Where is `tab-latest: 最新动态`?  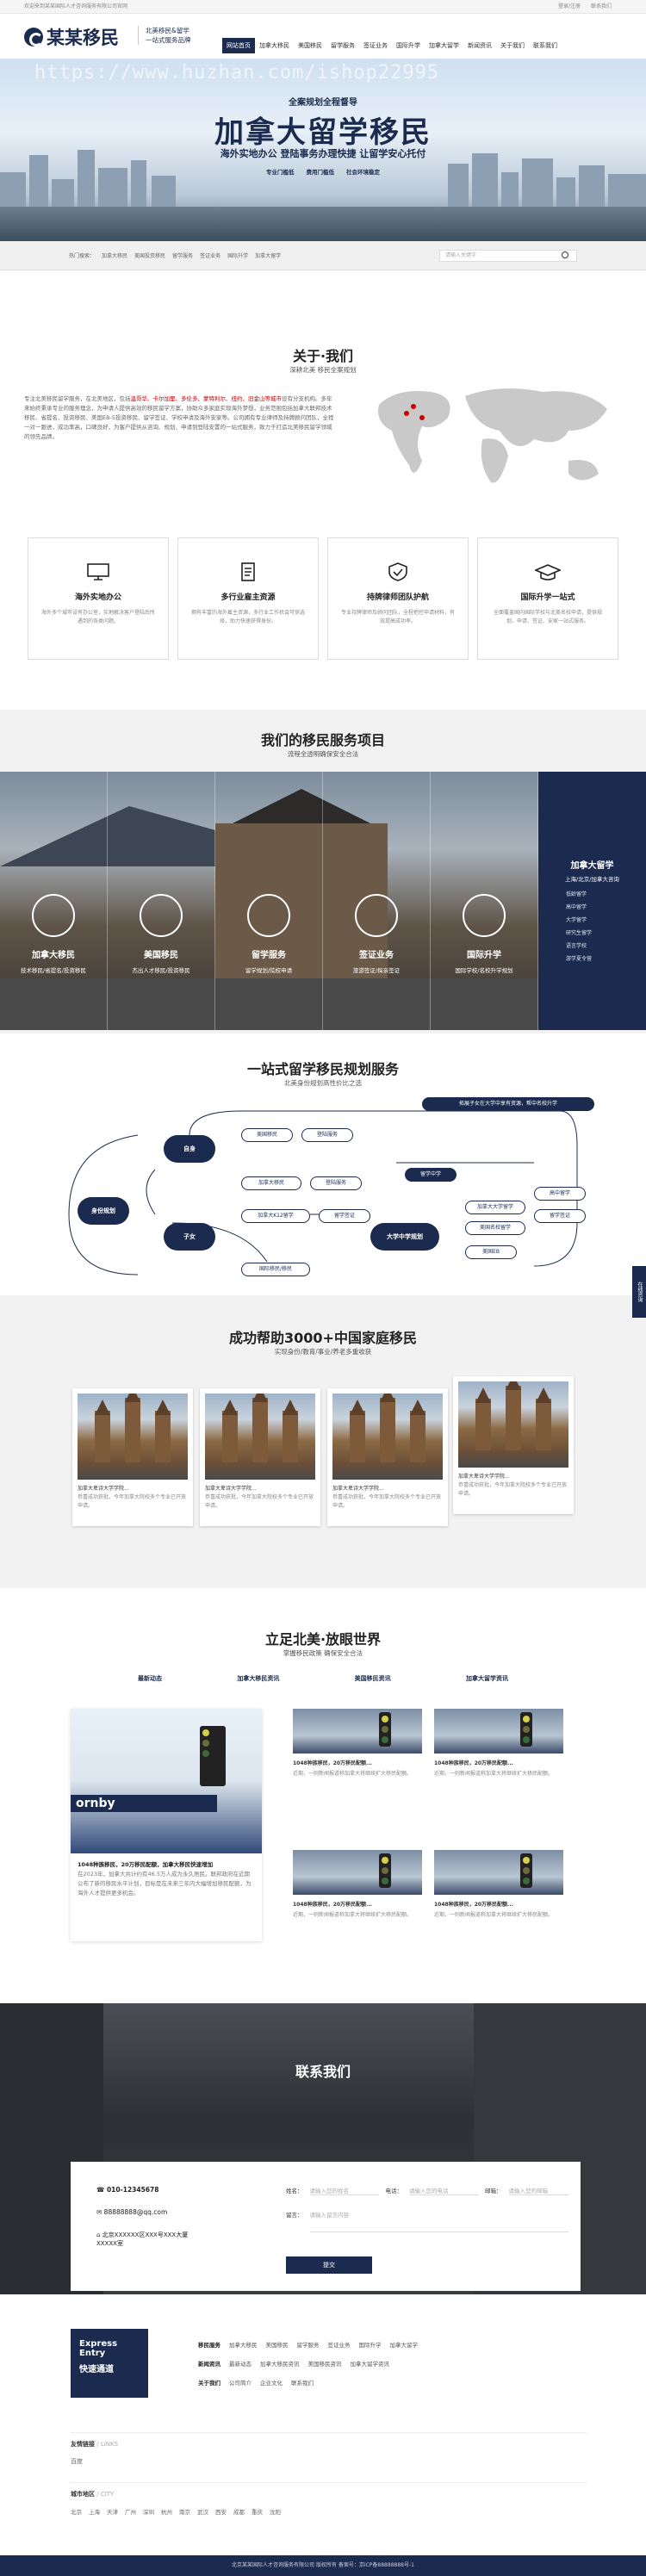
tab-latest: 最新动态 is located at coordinates (150, 1678).